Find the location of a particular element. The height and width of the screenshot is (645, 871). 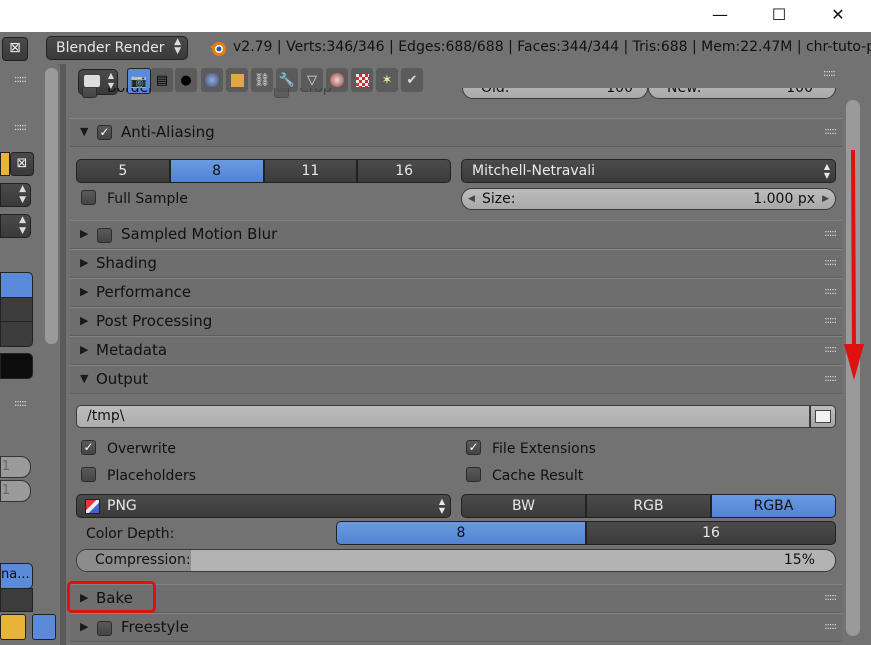

anti-aliasing-checkbox: ✓ is located at coordinates (104, 132).